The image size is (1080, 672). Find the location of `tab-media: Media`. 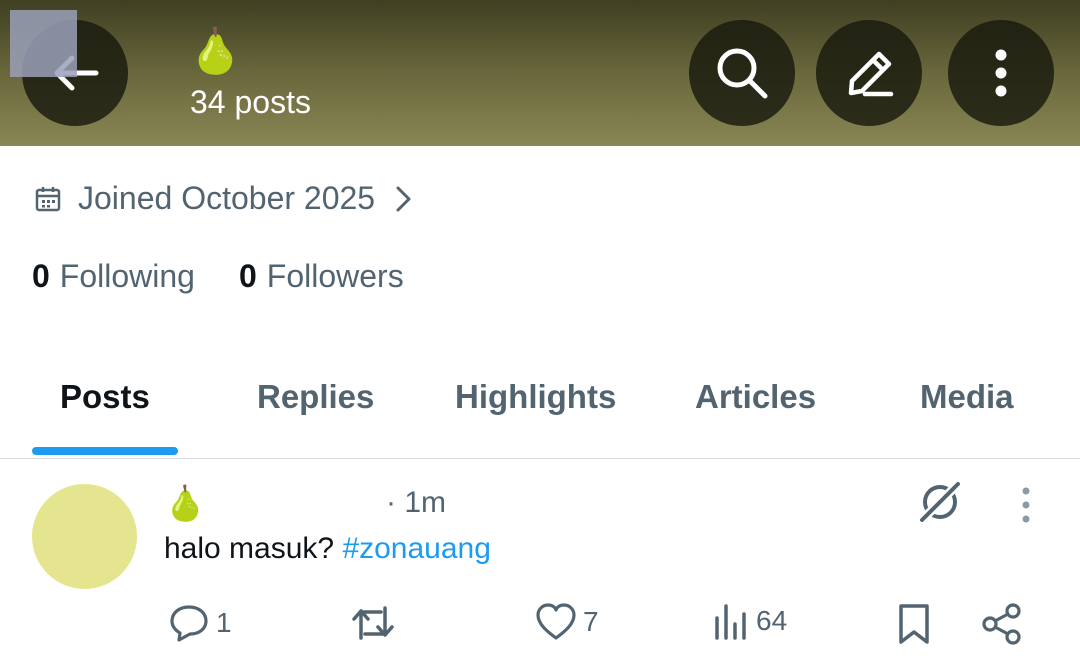

tab-media: Media is located at coordinates (967, 397).